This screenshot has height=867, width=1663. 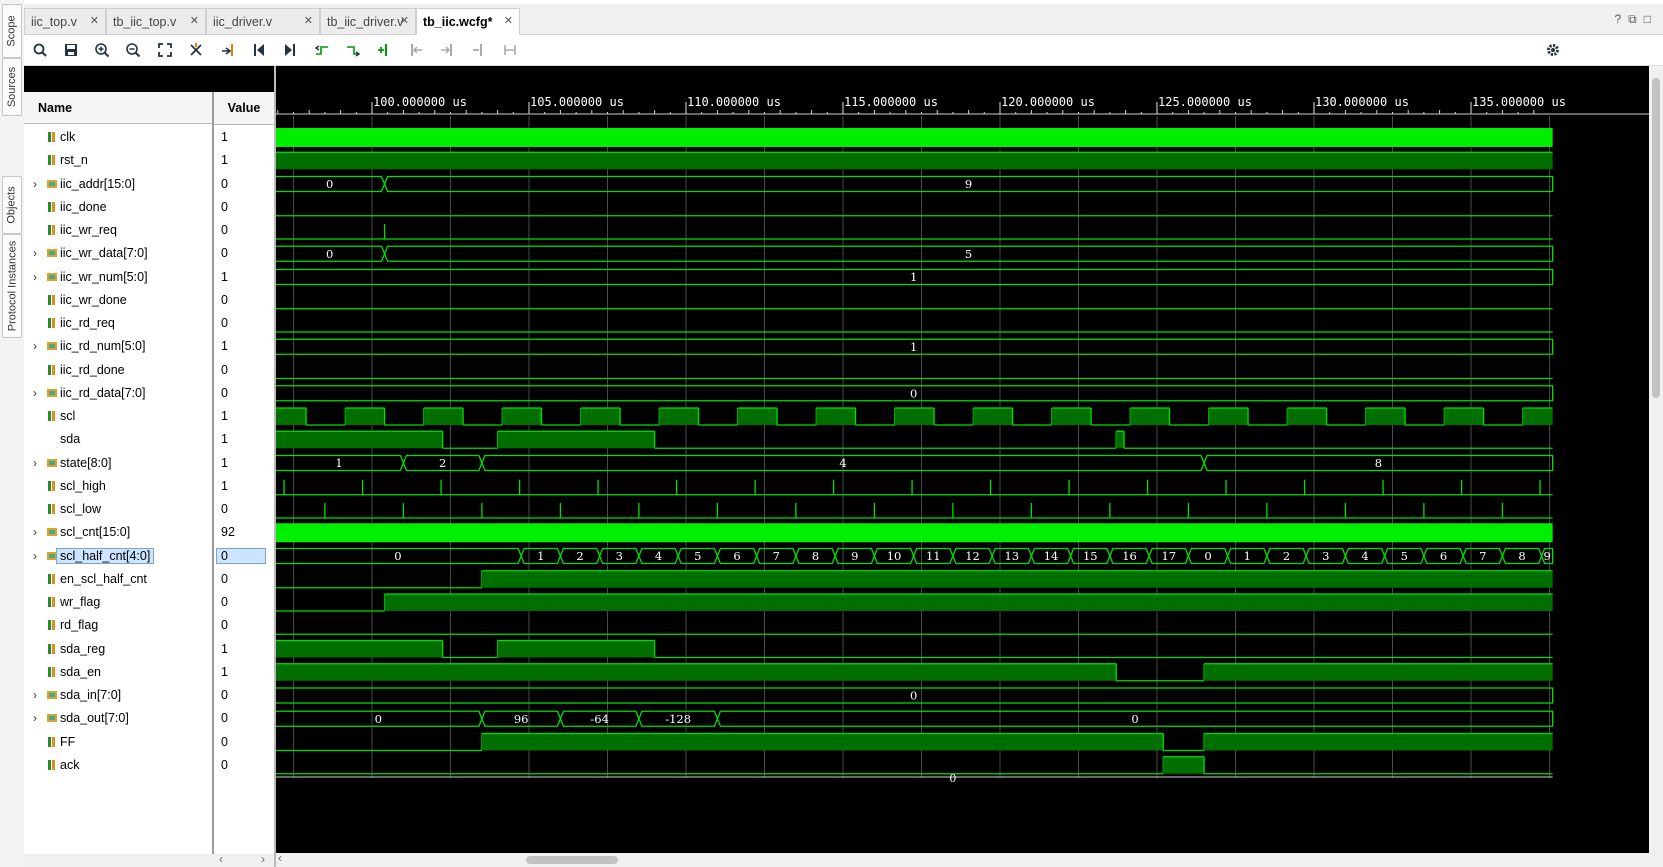 I want to click on next-transition-icon, so click(x=353, y=50).